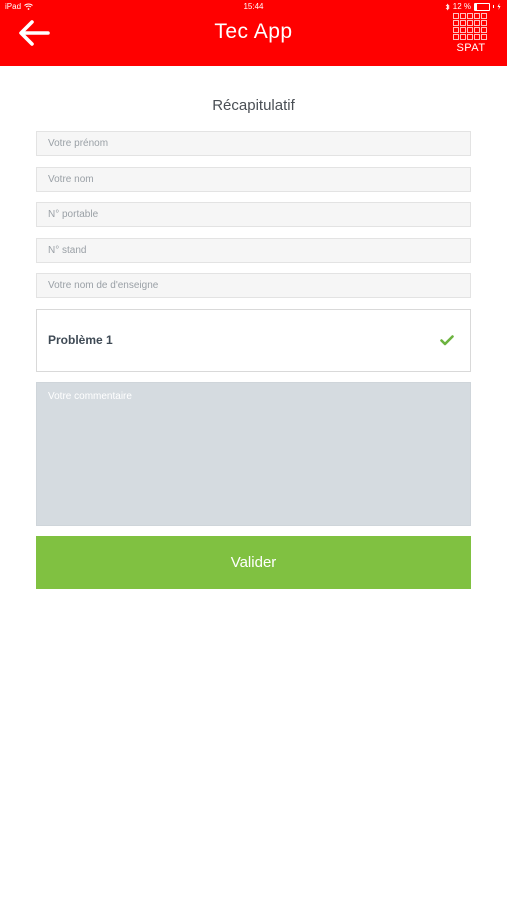 Image resolution: width=507 pixels, height=900 pixels. I want to click on problem-selector: Problème 1, so click(253, 340).